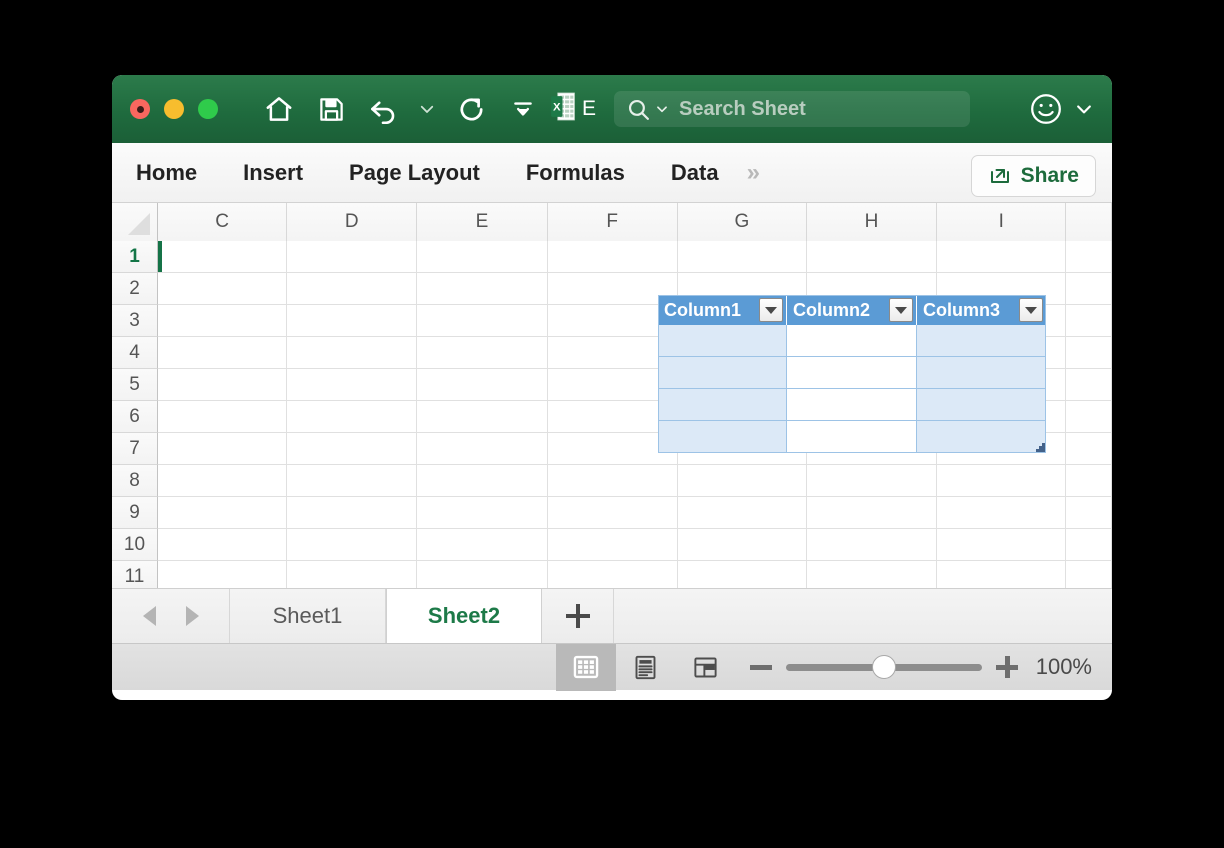 The height and width of the screenshot is (848, 1224). What do you see at coordinates (352, 289) in the screenshot?
I see `cell-D2` at bounding box center [352, 289].